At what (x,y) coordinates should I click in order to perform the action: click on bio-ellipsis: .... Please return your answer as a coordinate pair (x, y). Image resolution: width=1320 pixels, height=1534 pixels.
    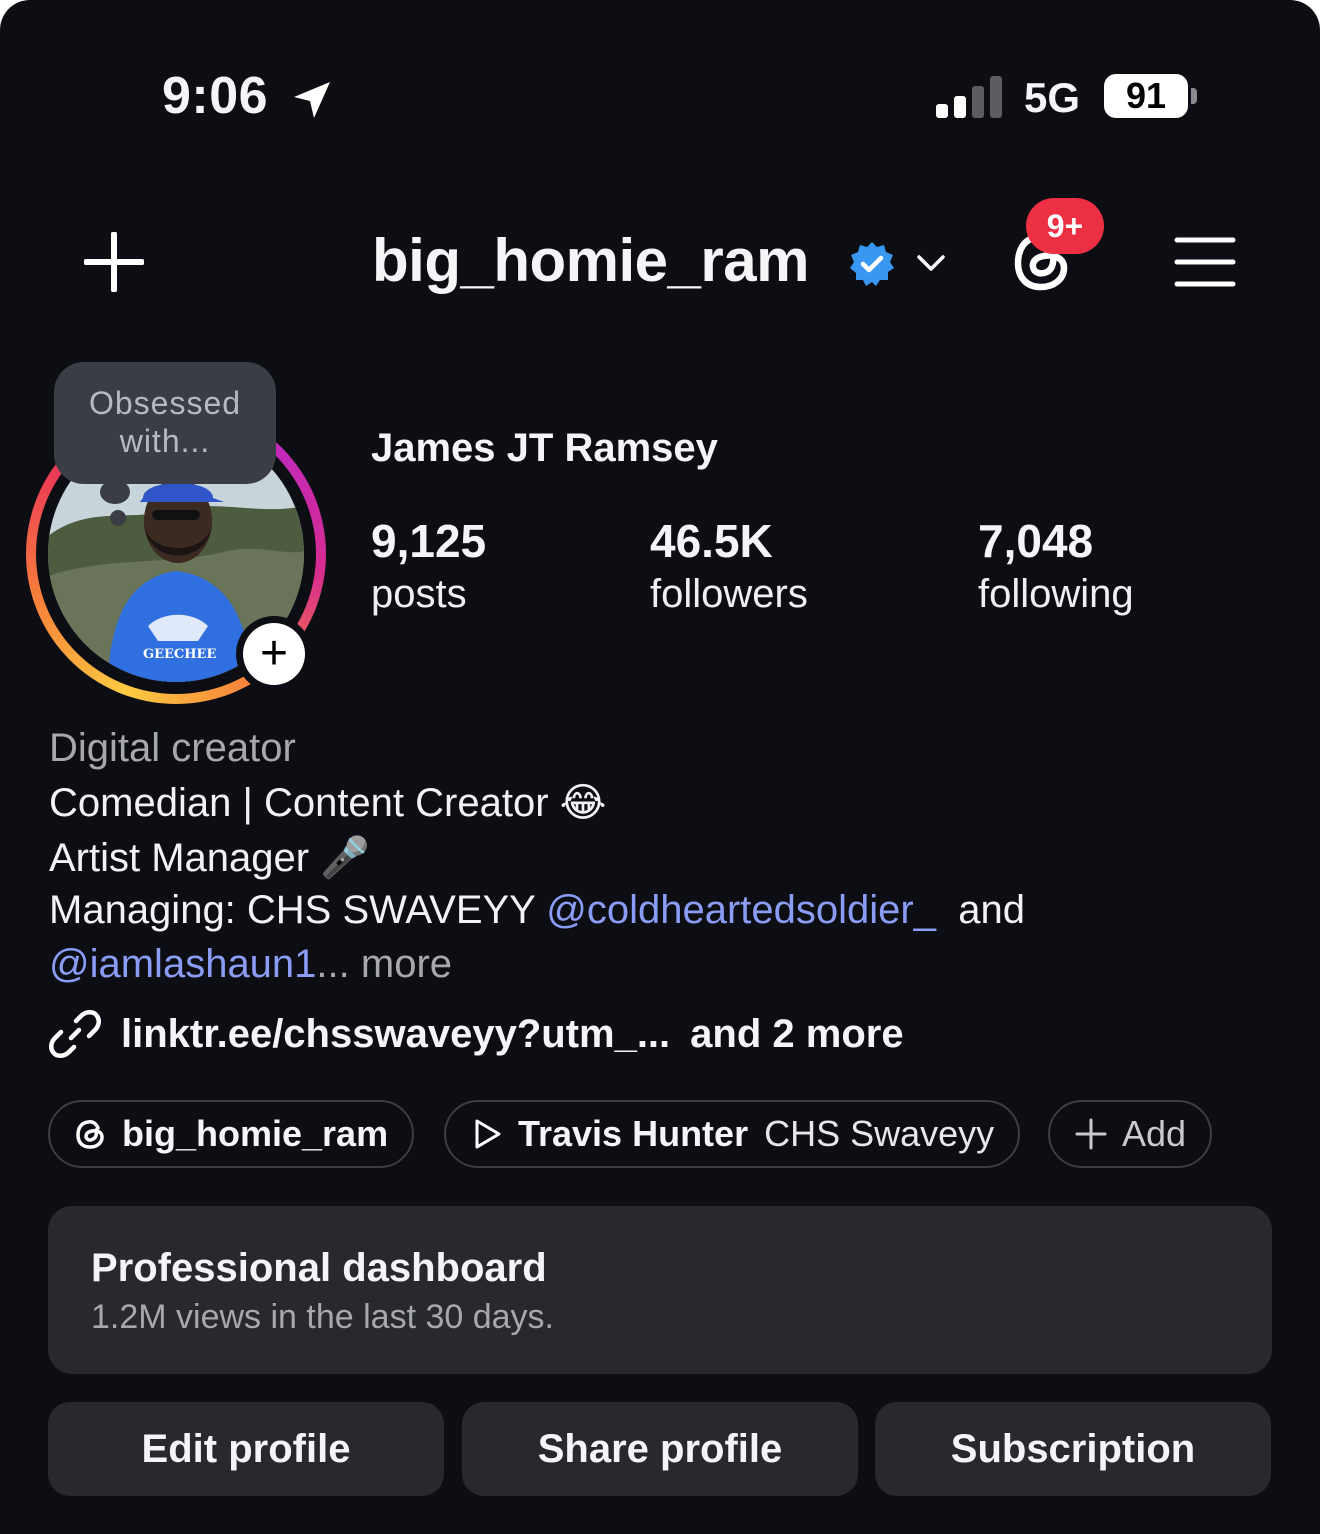
    Looking at the image, I should click on (333, 964).